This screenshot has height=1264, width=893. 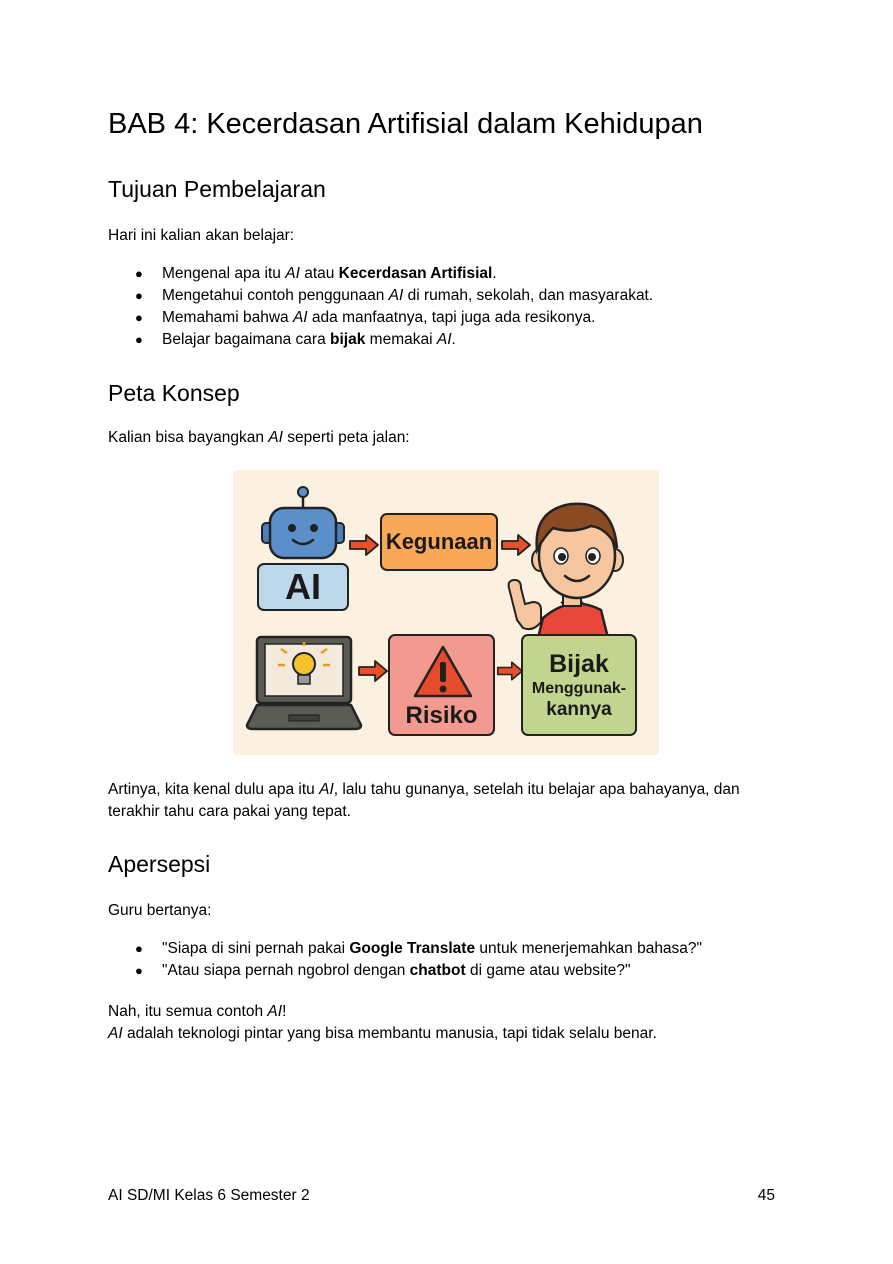 What do you see at coordinates (174, 393) in the screenshot?
I see `section-heading-peta-konsep: Peta Konsep` at bounding box center [174, 393].